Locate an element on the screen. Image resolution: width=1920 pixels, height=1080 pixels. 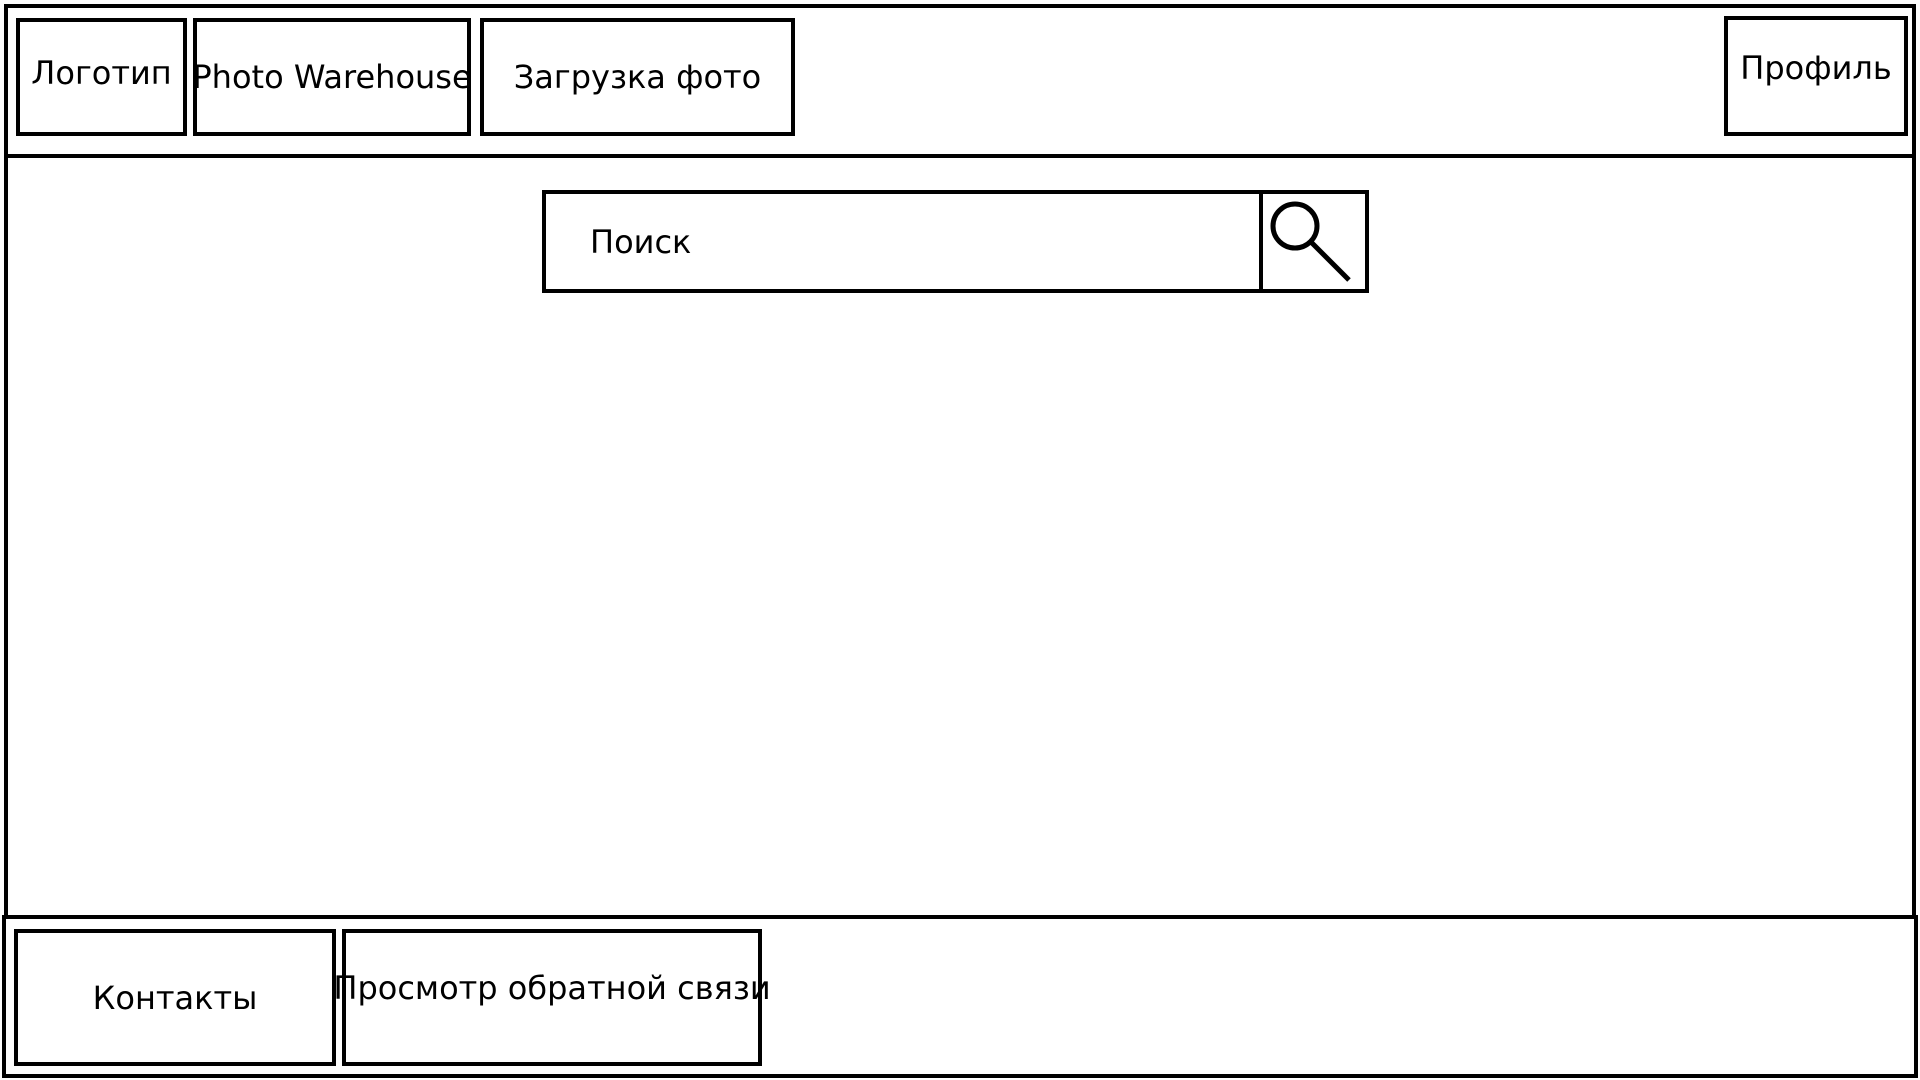
search-button is located at coordinates (1314, 241).